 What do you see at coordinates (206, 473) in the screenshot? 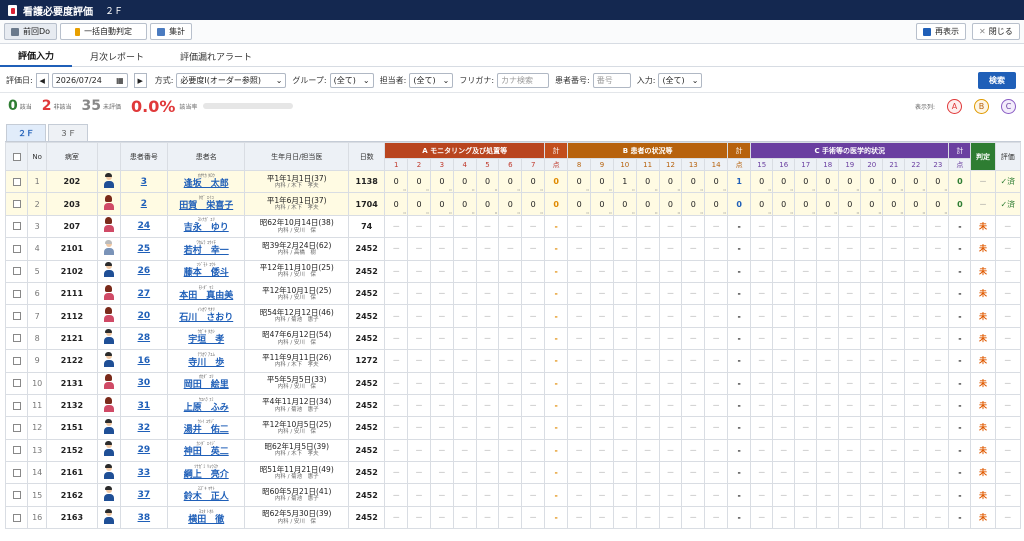
I see `patient-name-link: ﾂﾅｶﾞﾐ ﾘｮｳｽｹ 綱上 亮介` at bounding box center [206, 473].